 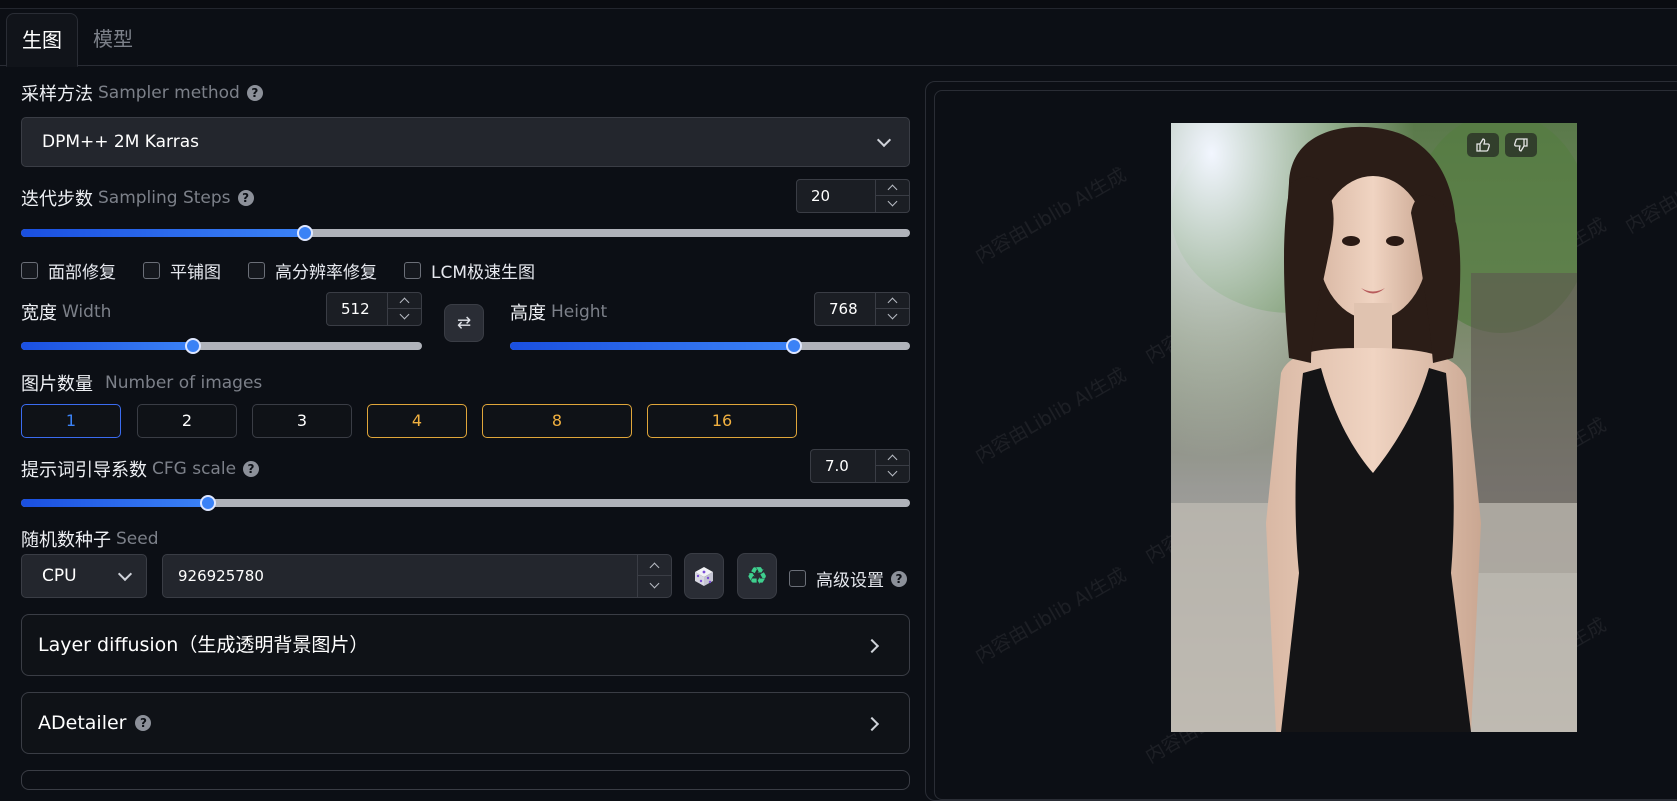 I want to click on toggle-label: 平铺图, so click(x=195, y=273).